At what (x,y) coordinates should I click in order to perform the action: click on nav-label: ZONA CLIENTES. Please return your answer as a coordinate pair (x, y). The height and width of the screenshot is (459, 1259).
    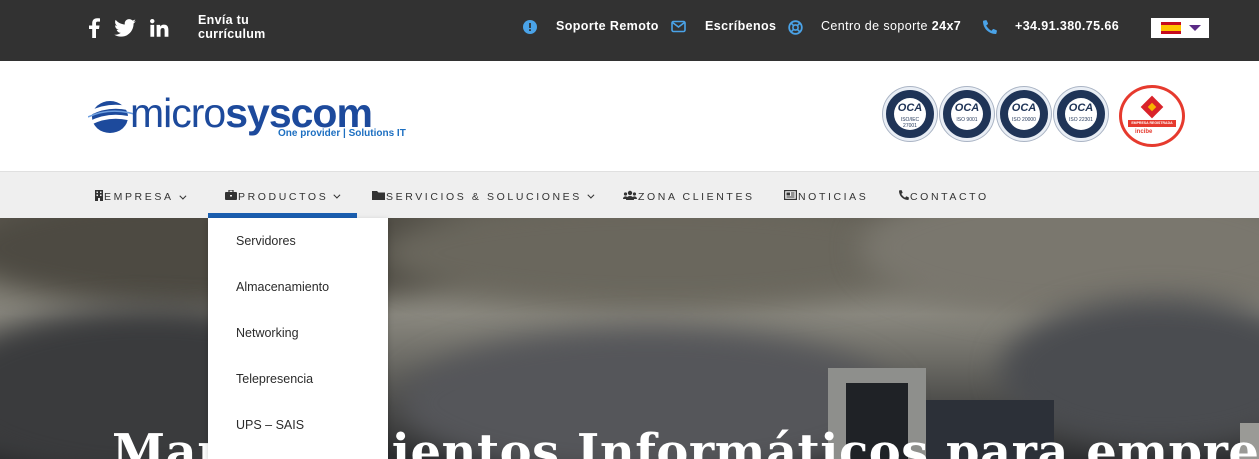
    Looking at the image, I should click on (696, 196).